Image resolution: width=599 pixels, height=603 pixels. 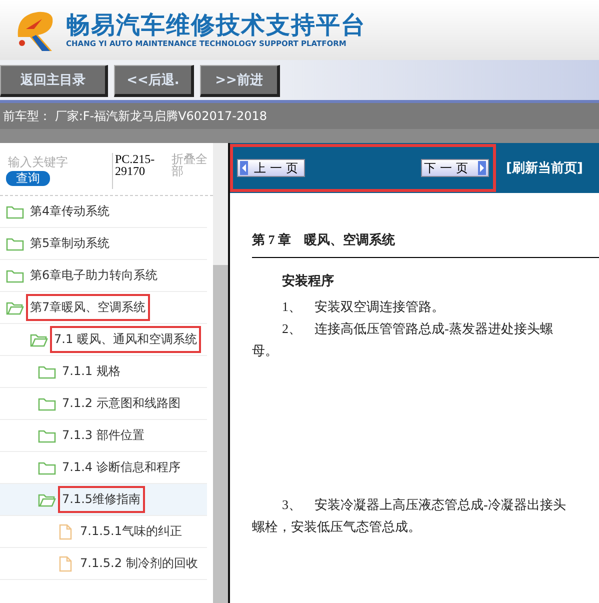 What do you see at coordinates (103, 564) in the screenshot?
I see `tree-item: 7.1.5.2 制冷剂的回收` at bounding box center [103, 564].